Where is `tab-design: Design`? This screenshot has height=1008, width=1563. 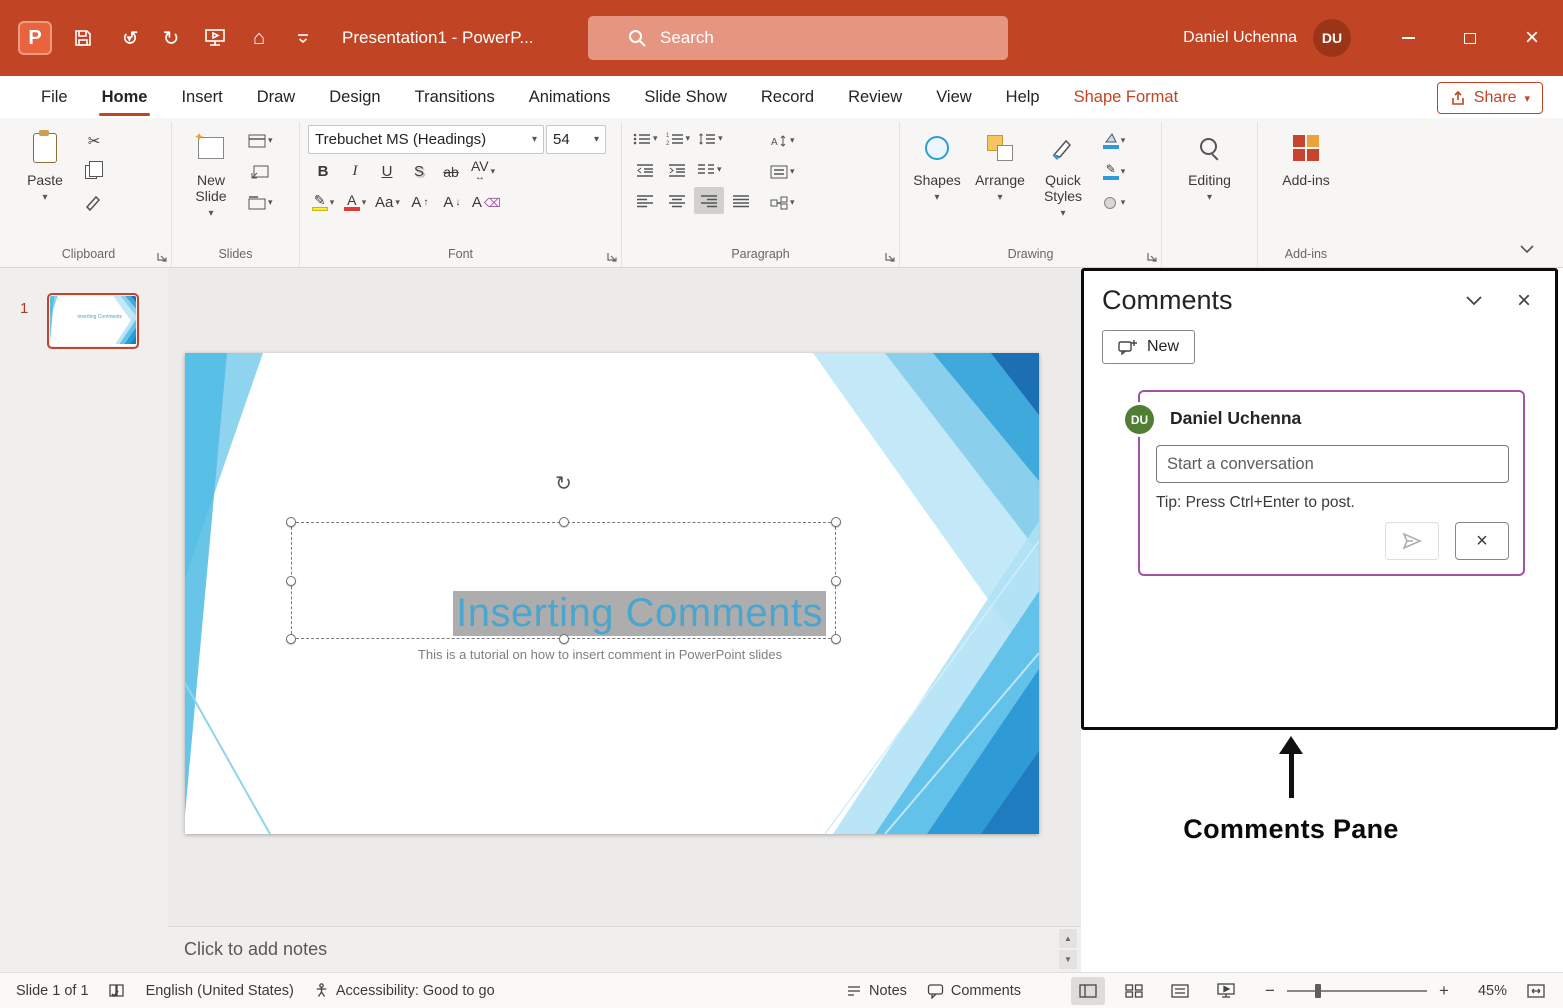
tab-design: Design is located at coordinates (354, 97).